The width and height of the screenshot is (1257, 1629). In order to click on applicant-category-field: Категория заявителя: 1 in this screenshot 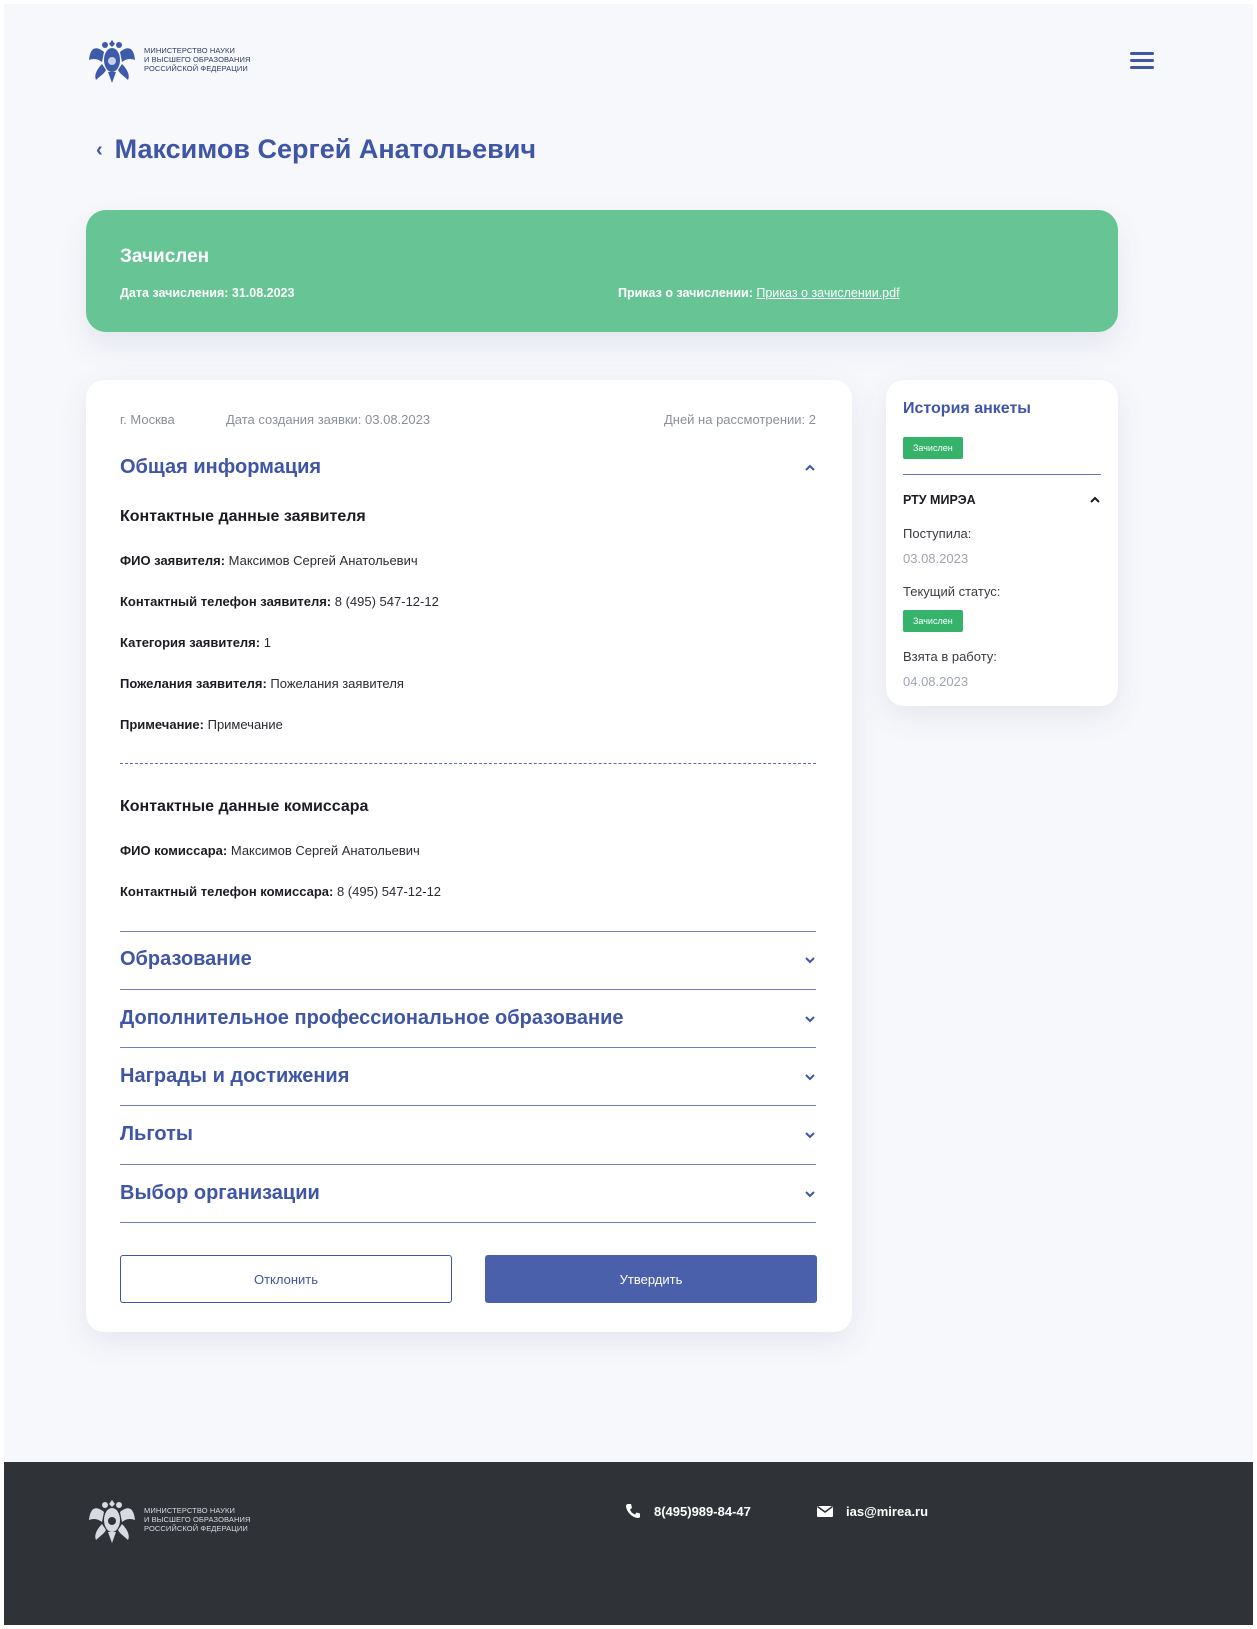, I will do `click(195, 642)`.